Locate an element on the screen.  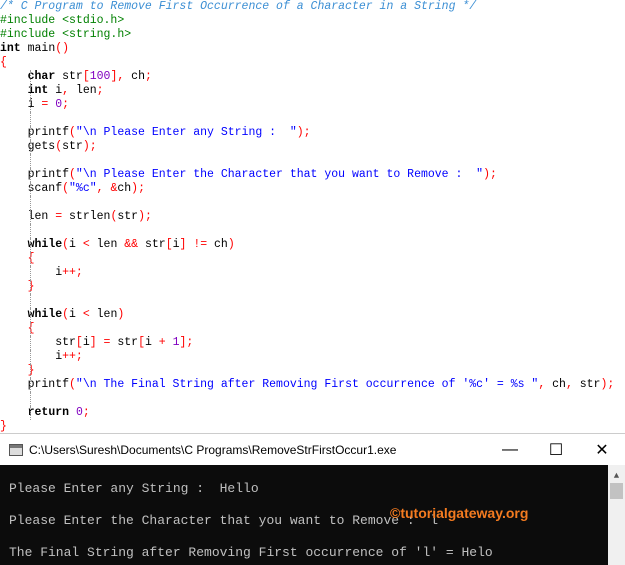
code-line: int main() is located at coordinates (312, 49).